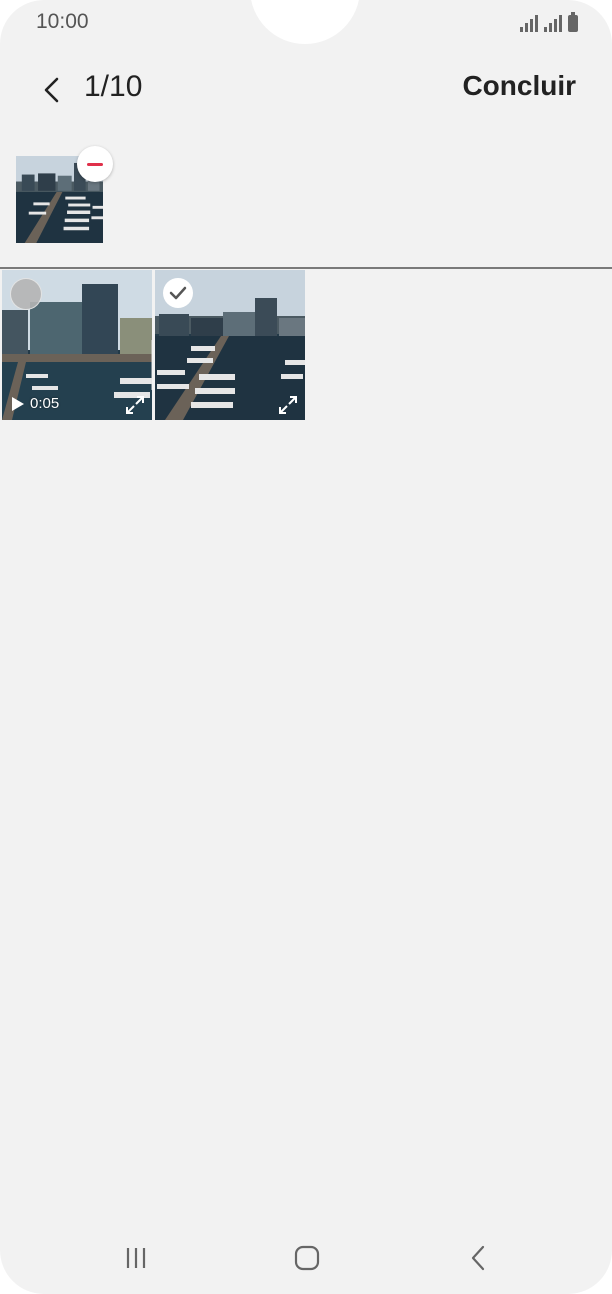 The image size is (612, 1294). I want to click on recent-apps-button, so click(136, 1258).